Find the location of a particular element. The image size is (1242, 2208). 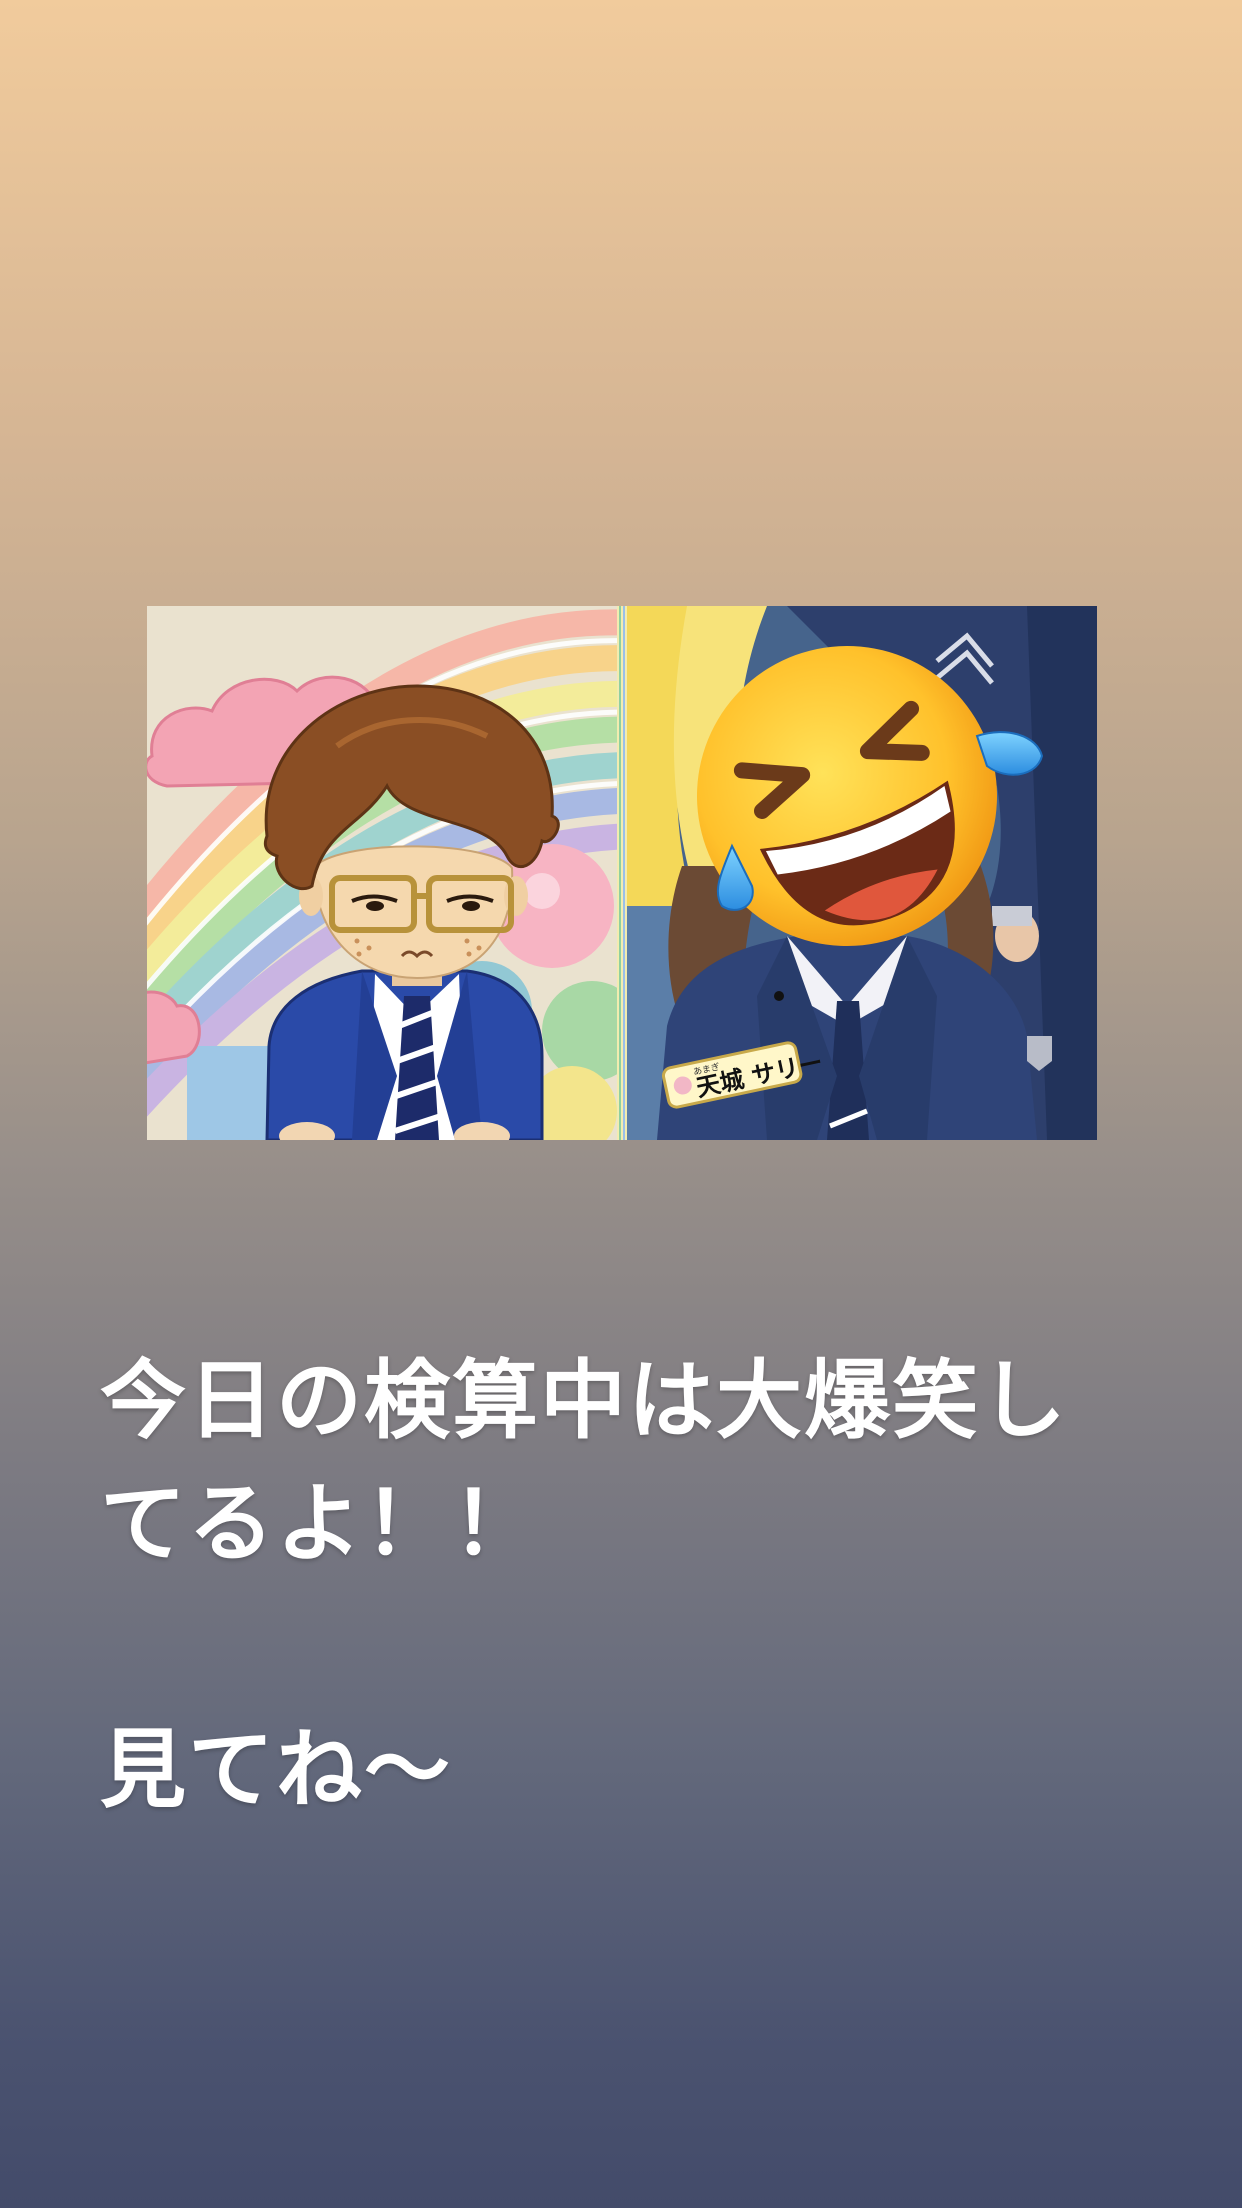

panel-divider is located at coordinates (622, 873).